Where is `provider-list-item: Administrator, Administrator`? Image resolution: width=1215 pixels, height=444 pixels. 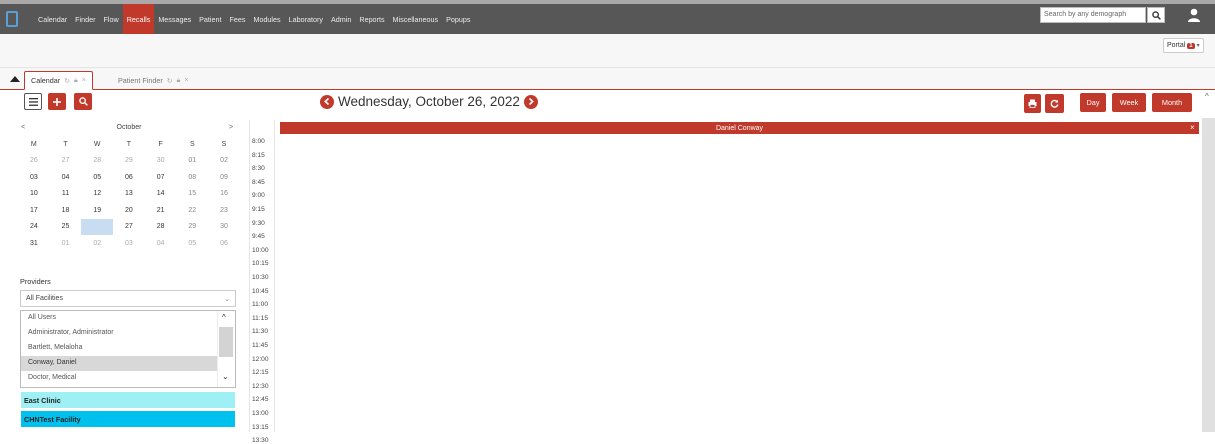
provider-list-item: Administrator, Administrator is located at coordinates (119, 333).